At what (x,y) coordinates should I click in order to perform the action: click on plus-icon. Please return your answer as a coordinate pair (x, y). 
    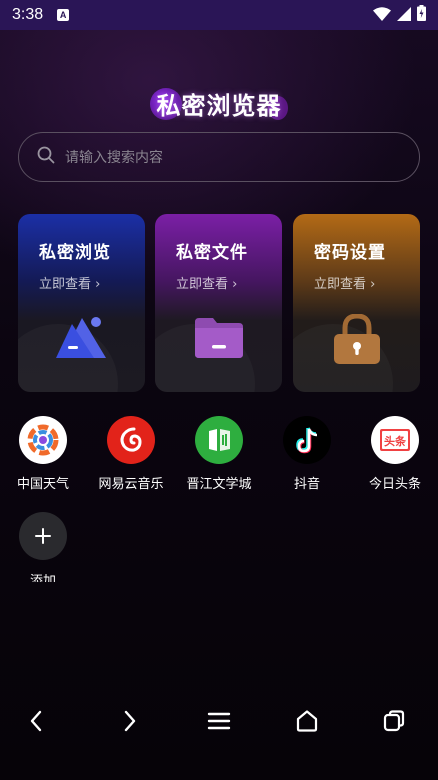
    Looking at the image, I should click on (43, 536).